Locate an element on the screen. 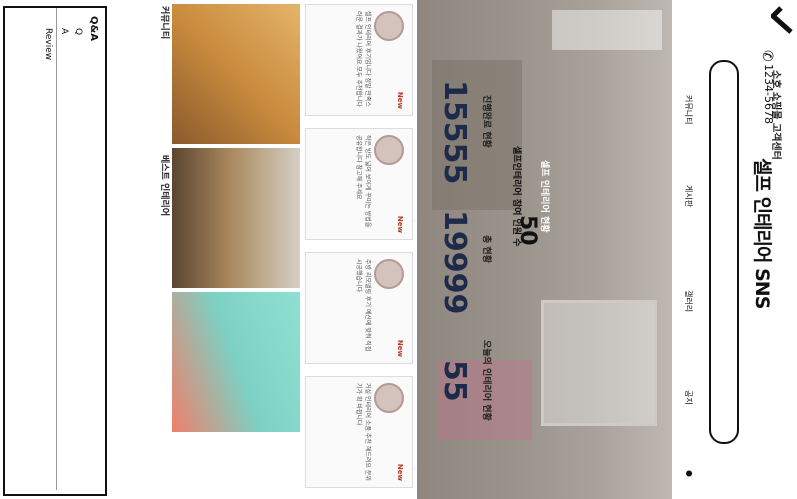 Image resolution: width=797 pixels, height=499 pixels. stat-value-today: 55 is located at coordinates (454, 381).